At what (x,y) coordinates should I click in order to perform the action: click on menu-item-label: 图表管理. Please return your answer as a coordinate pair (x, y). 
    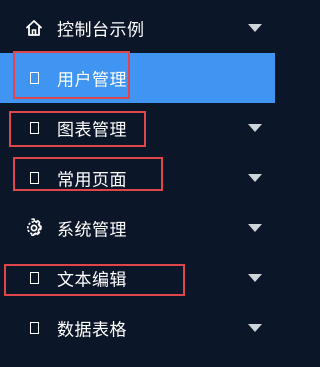
    Looking at the image, I should click on (92, 130).